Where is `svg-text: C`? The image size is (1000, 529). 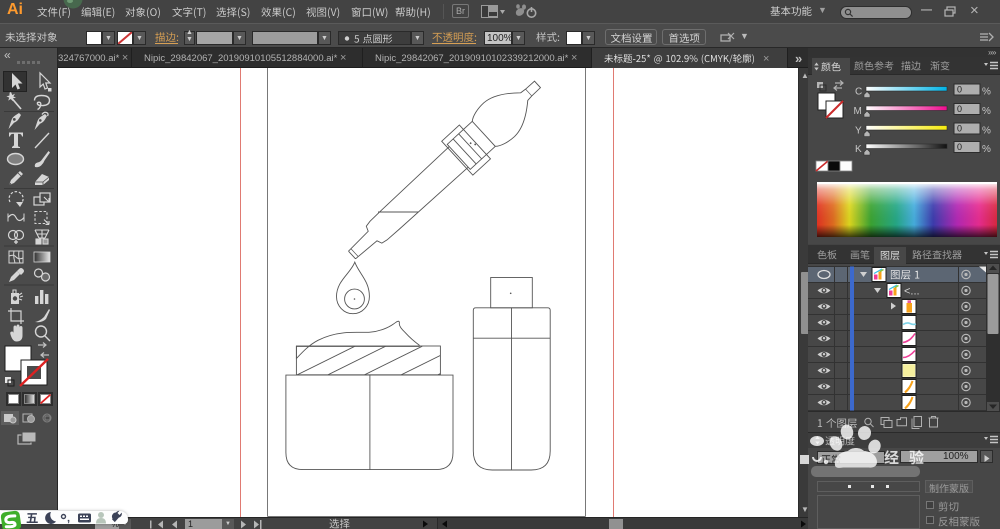
svg-text: C is located at coordinates (858, 92).